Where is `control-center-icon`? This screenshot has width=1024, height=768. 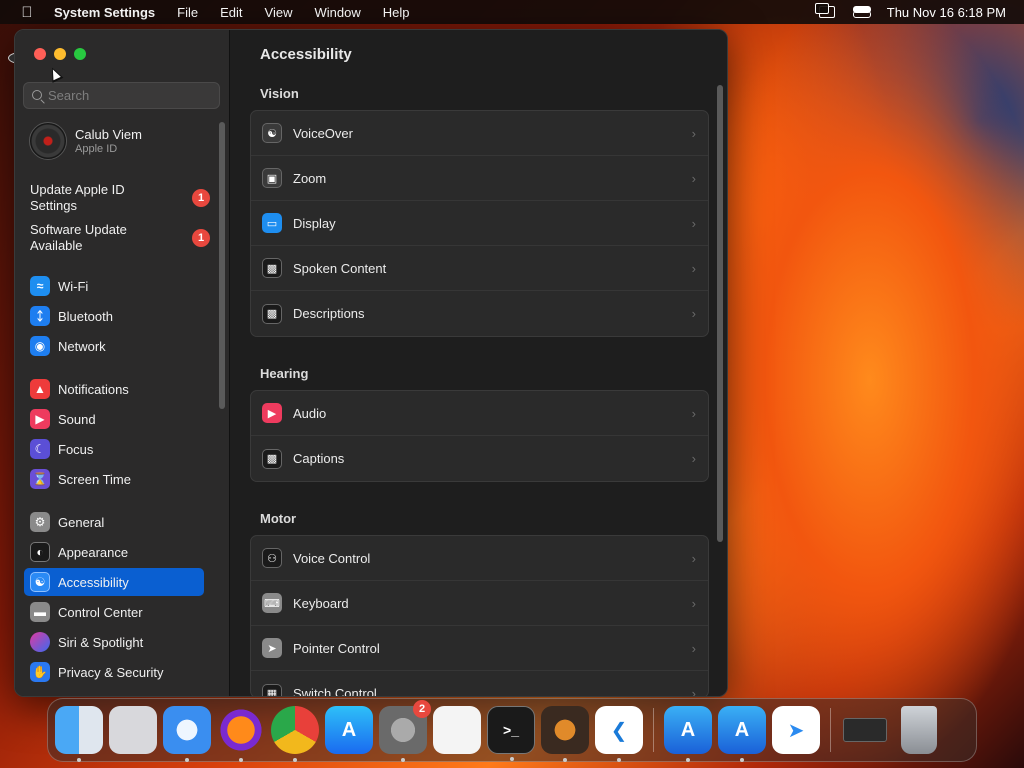 control-center-icon is located at coordinates (861, 12).